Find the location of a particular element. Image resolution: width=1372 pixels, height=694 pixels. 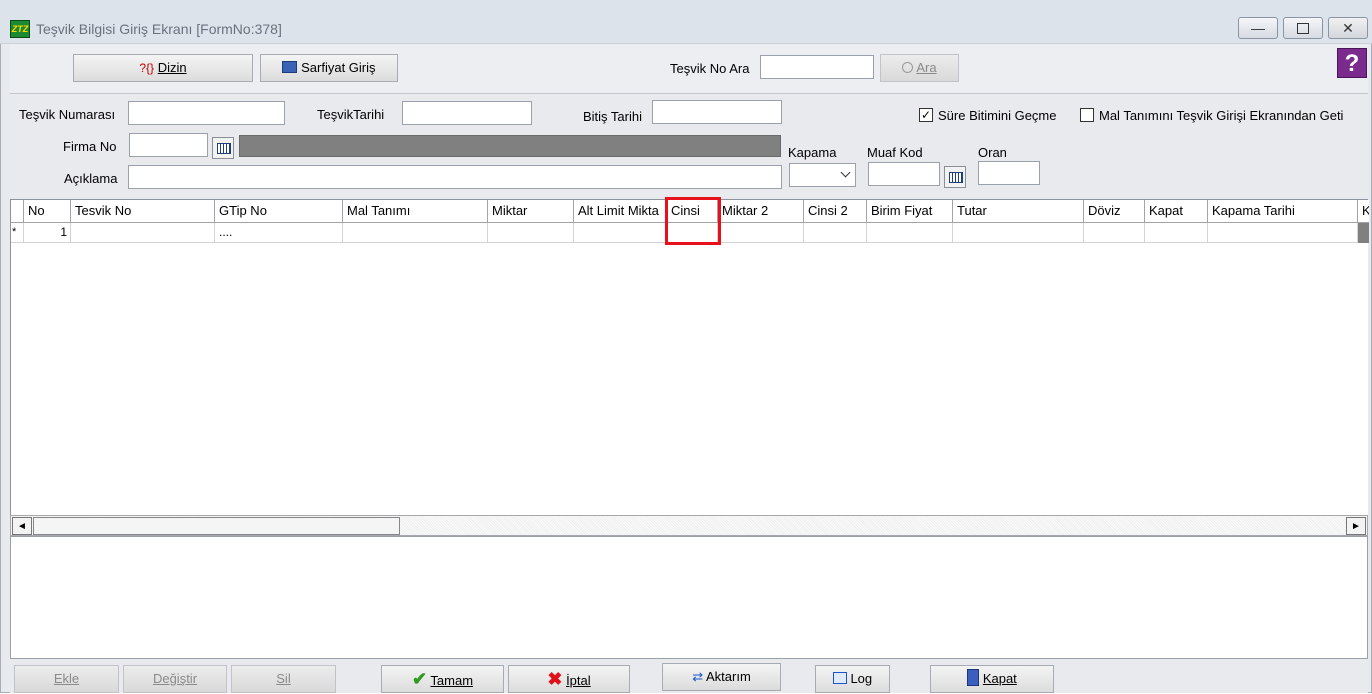

tamam-button: ✔ Tamam is located at coordinates (442, 679).